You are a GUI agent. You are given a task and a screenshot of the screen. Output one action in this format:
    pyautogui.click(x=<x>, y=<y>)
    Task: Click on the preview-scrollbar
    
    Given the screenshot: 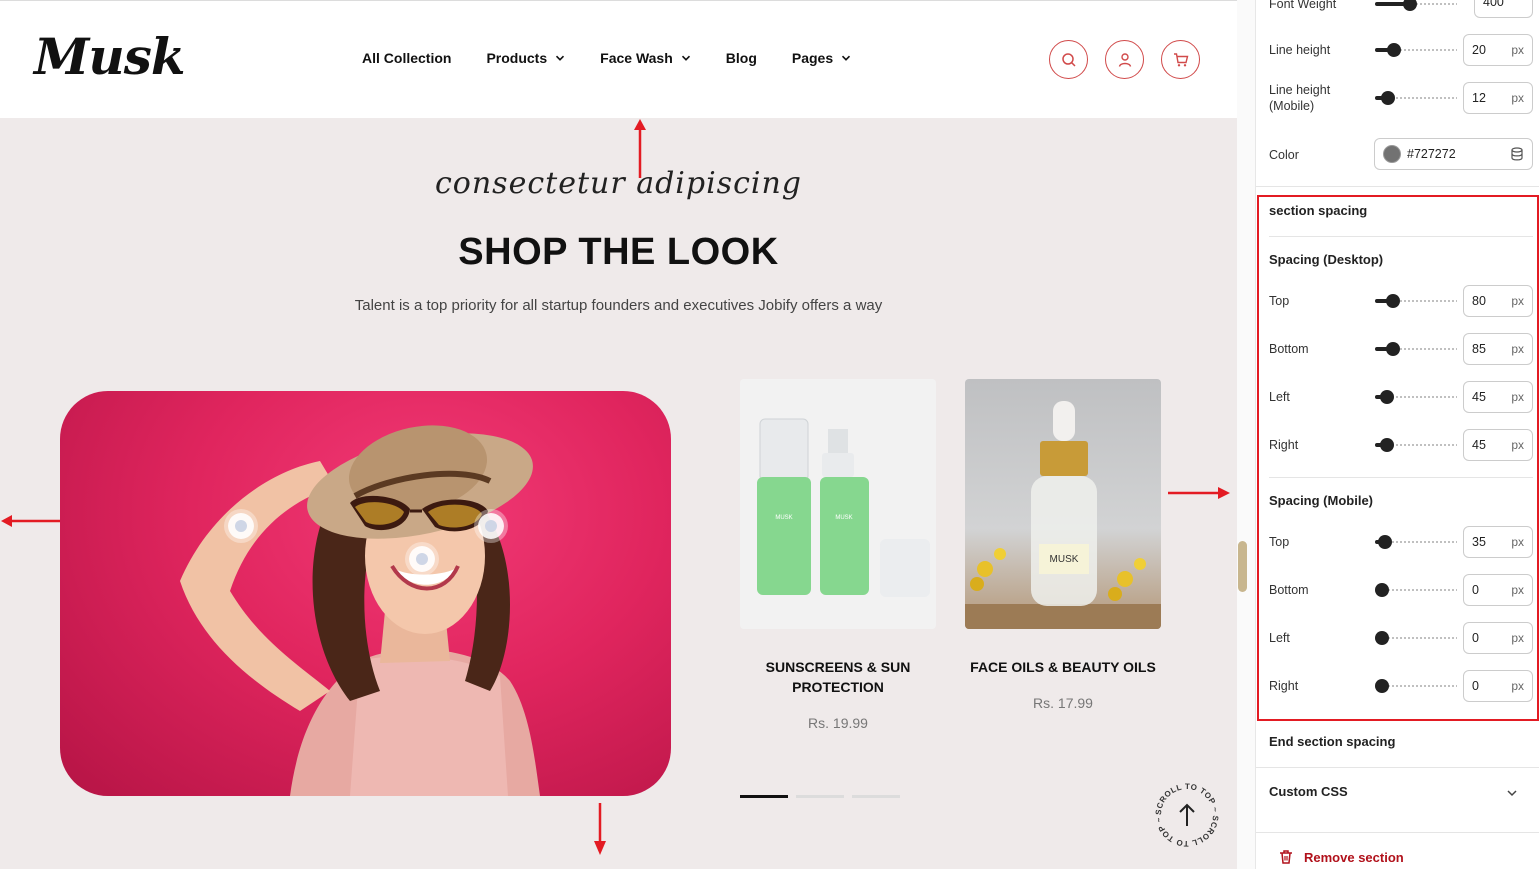 What is the action you would take?
    pyautogui.click(x=1246, y=434)
    